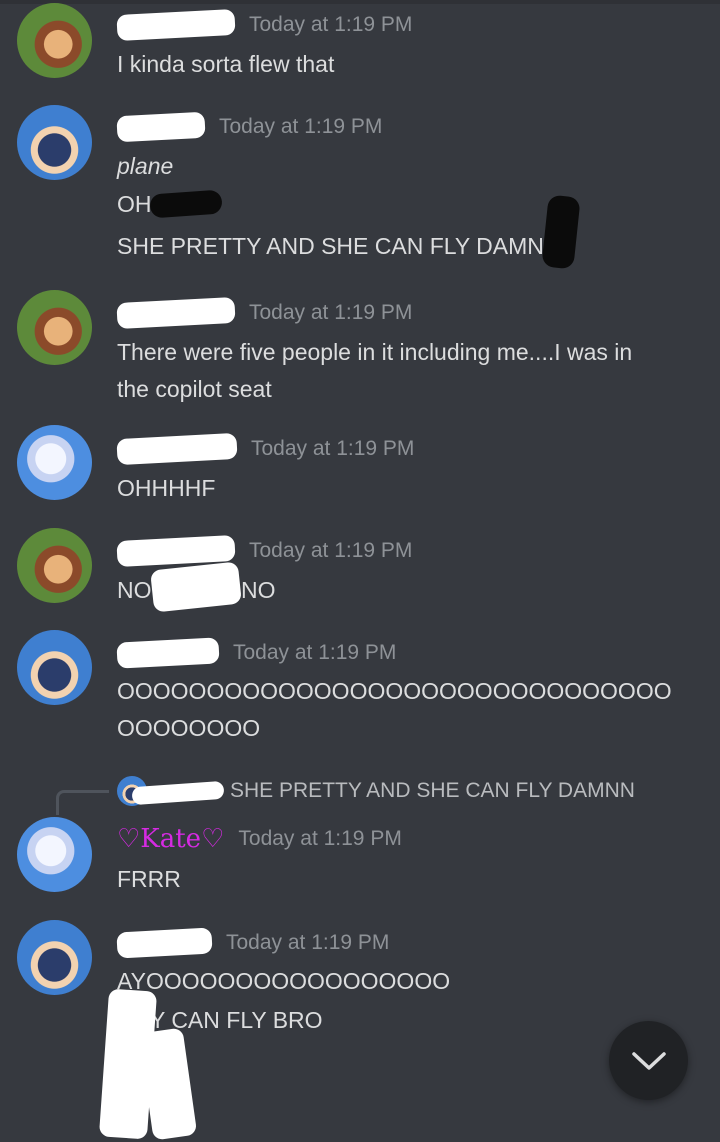 The height and width of the screenshot is (1142, 720). Describe the element at coordinates (394, 691) in the screenshot. I see `message-text: OOOOOOOOOOOOOOOOOOOOOOOOOOOOOOO` at that location.